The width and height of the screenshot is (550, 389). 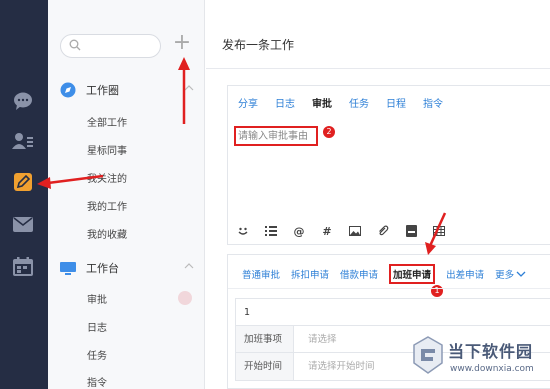 I want to click on section-workbench: 工作台, so click(x=129, y=268).